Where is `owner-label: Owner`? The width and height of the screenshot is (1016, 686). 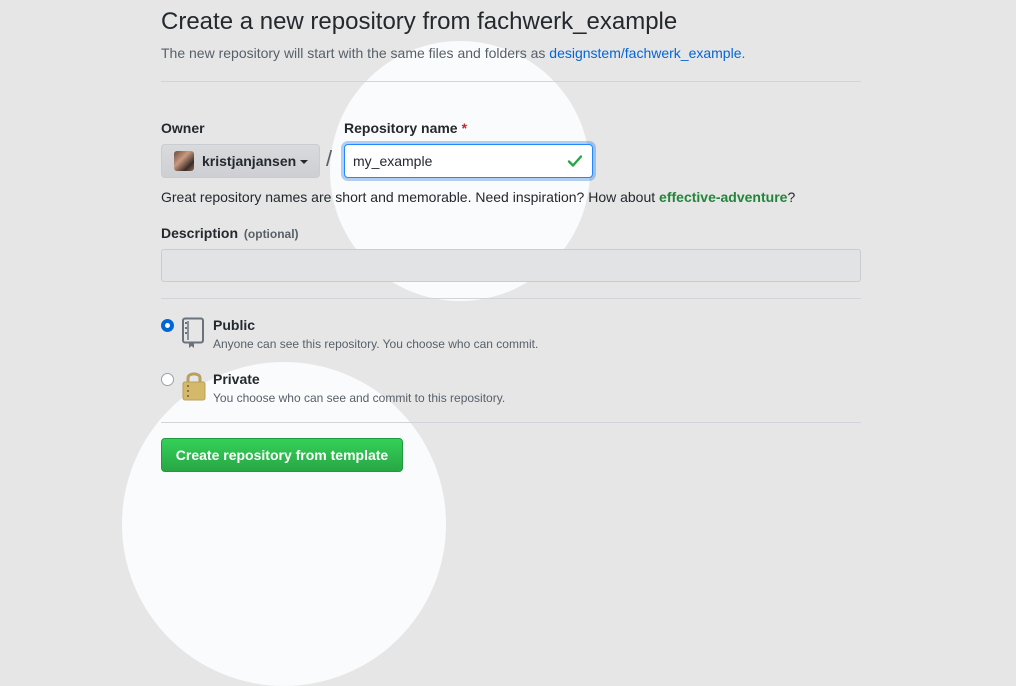 owner-label: Owner is located at coordinates (183, 128).